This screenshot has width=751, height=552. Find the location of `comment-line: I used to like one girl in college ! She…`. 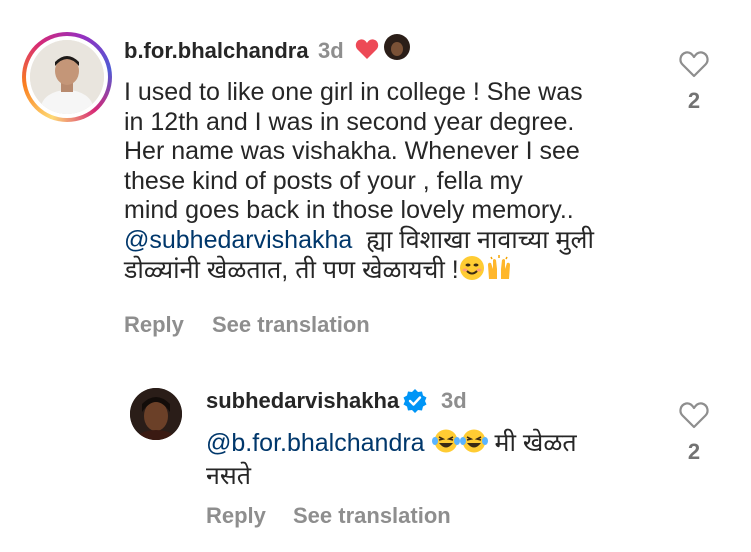

comment-line: I used to like one girl in college ! She… is located at coordinates (353, 92).